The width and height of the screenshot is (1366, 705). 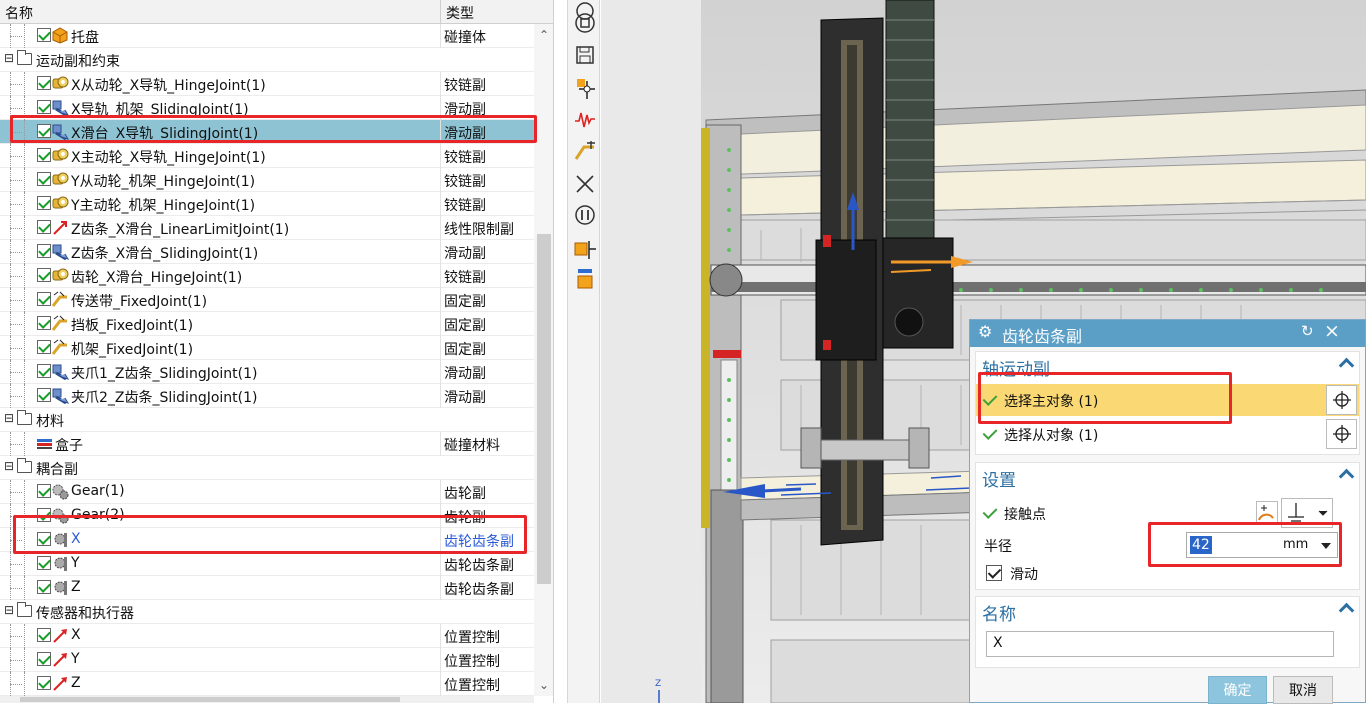 I want to click on slide-label: 滑动, so click(x=1024, y=575).